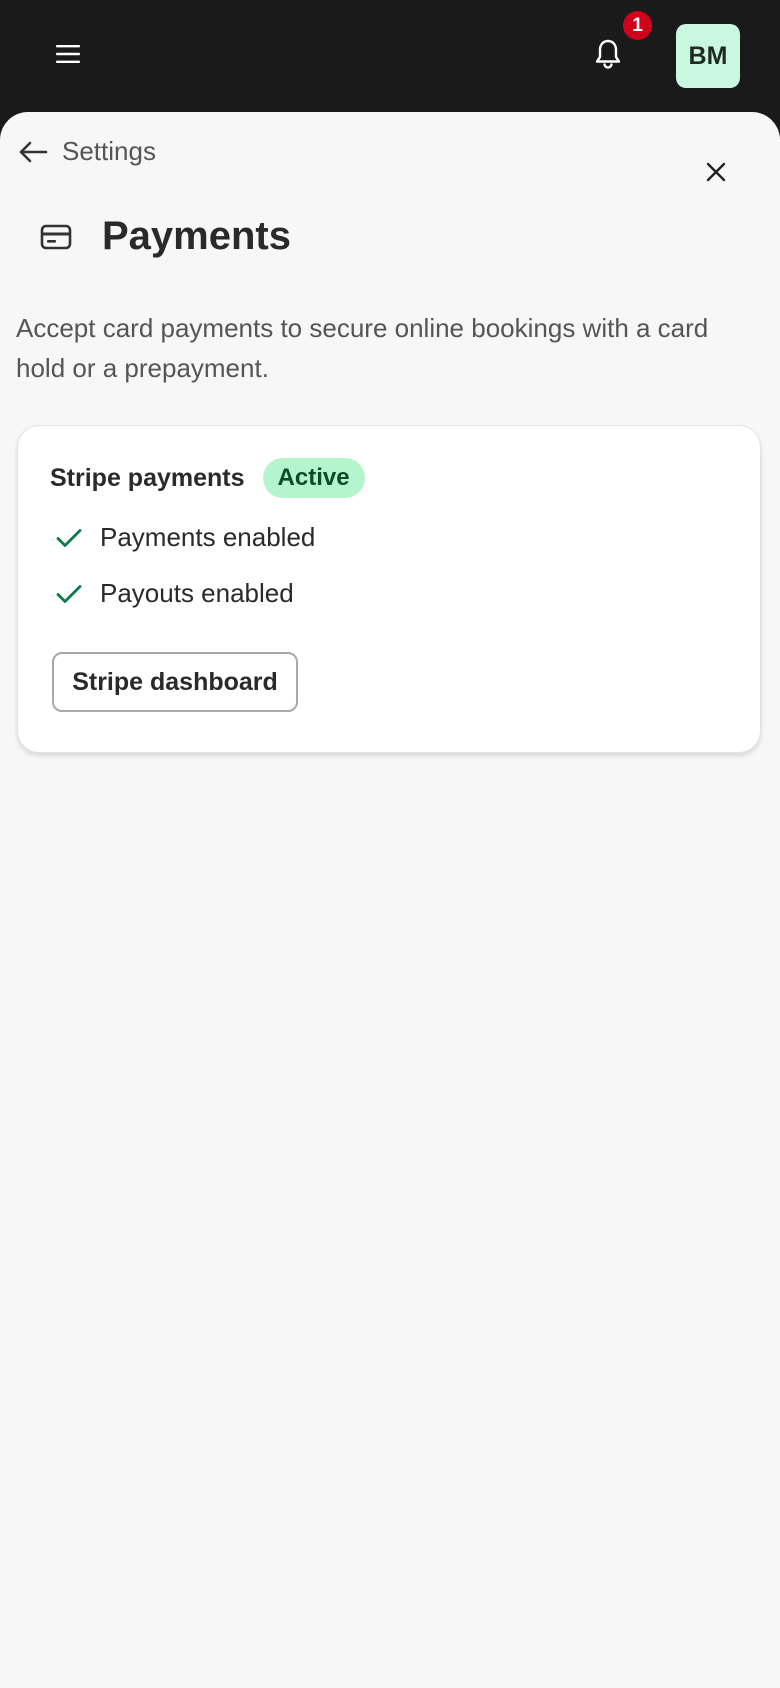 This screenshot has width=780, height=1688. I want to click on list-item-payouts-enabled: Payouts enabled, so click(175, 593).